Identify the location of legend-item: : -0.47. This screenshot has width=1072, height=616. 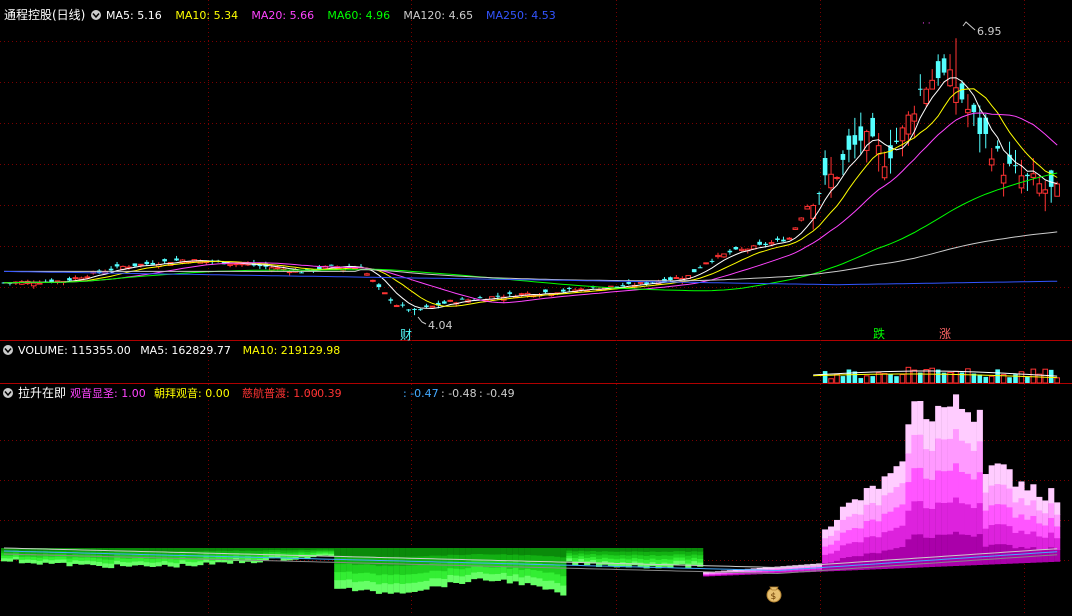
(421, 393).